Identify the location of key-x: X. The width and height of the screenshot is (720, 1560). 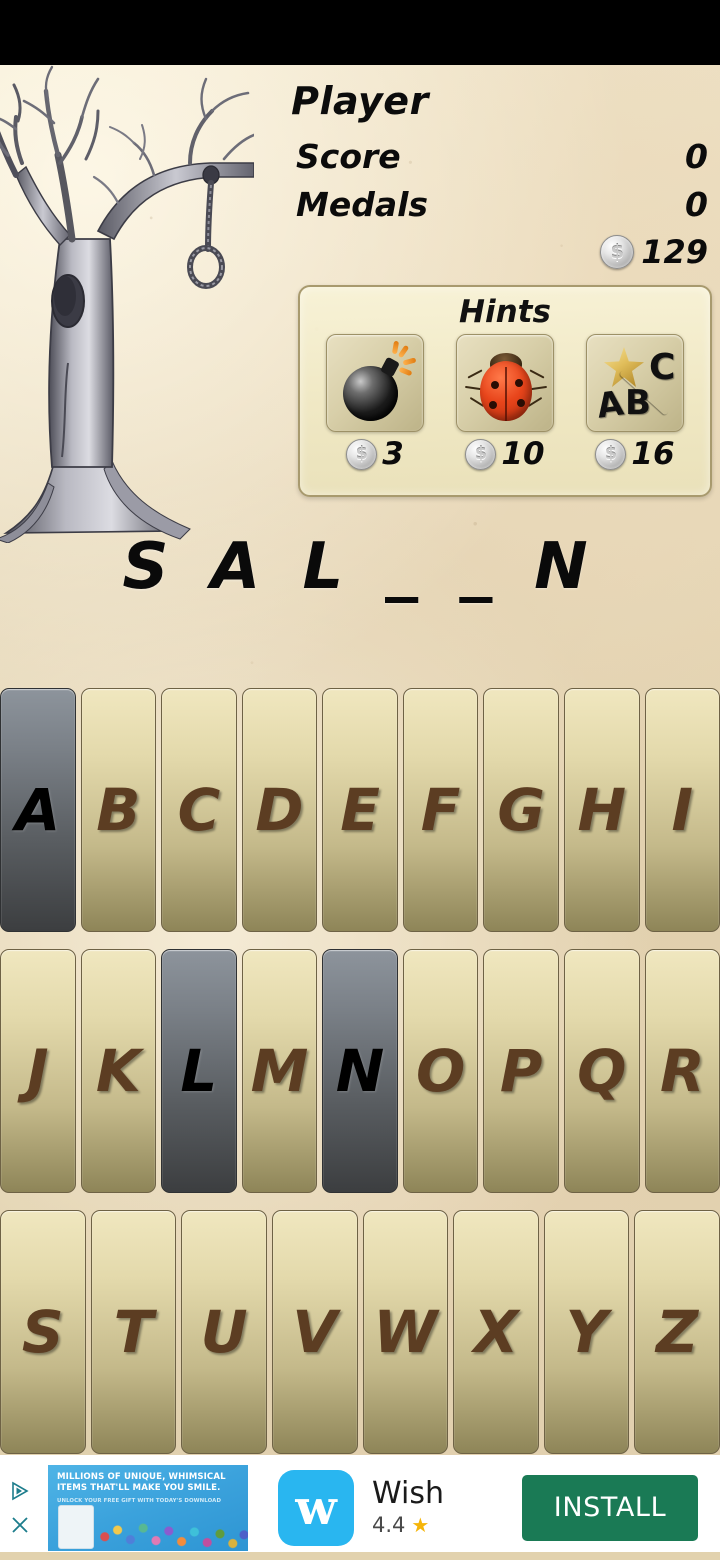
(496, 1332).